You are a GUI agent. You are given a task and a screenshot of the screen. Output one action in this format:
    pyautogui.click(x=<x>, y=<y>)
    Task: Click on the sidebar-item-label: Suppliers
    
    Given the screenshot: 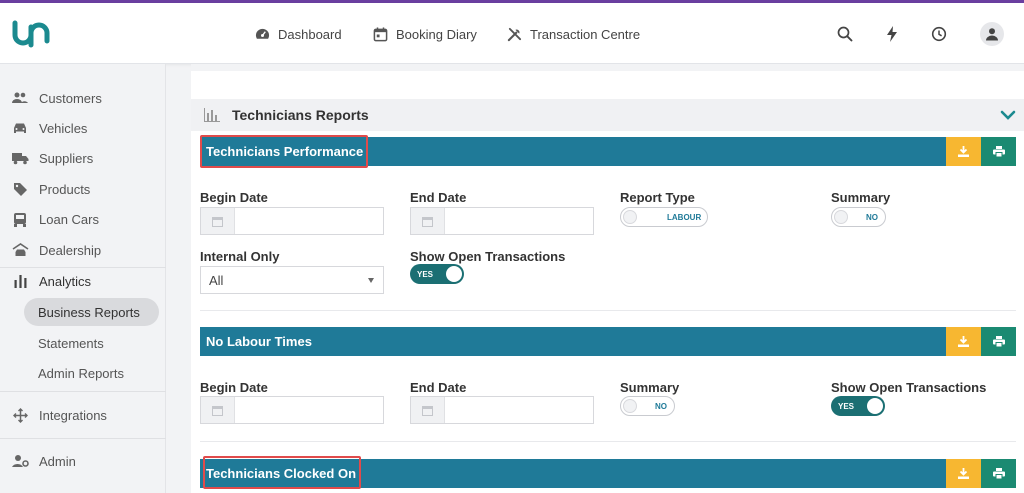 What is the action you would take?
    pyautogui.click(x=66, y=158)
    